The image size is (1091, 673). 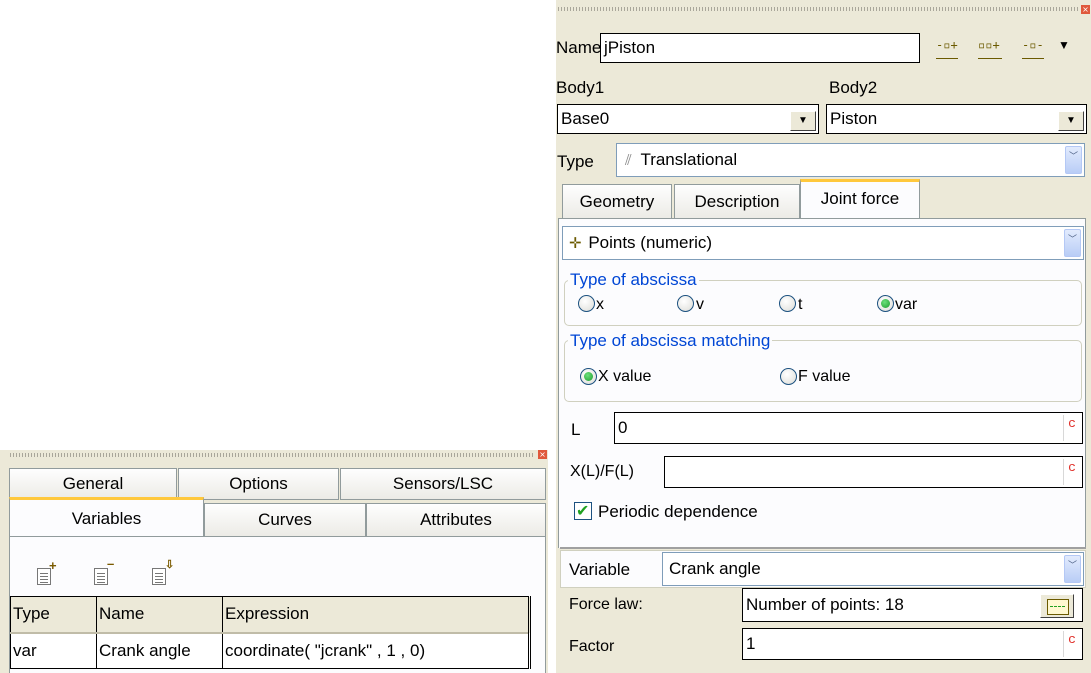 What do you see at coordinates (617, 201) in the screenshot?
I see `tab-geometry: Geometry` at bounding box center [617, 201].